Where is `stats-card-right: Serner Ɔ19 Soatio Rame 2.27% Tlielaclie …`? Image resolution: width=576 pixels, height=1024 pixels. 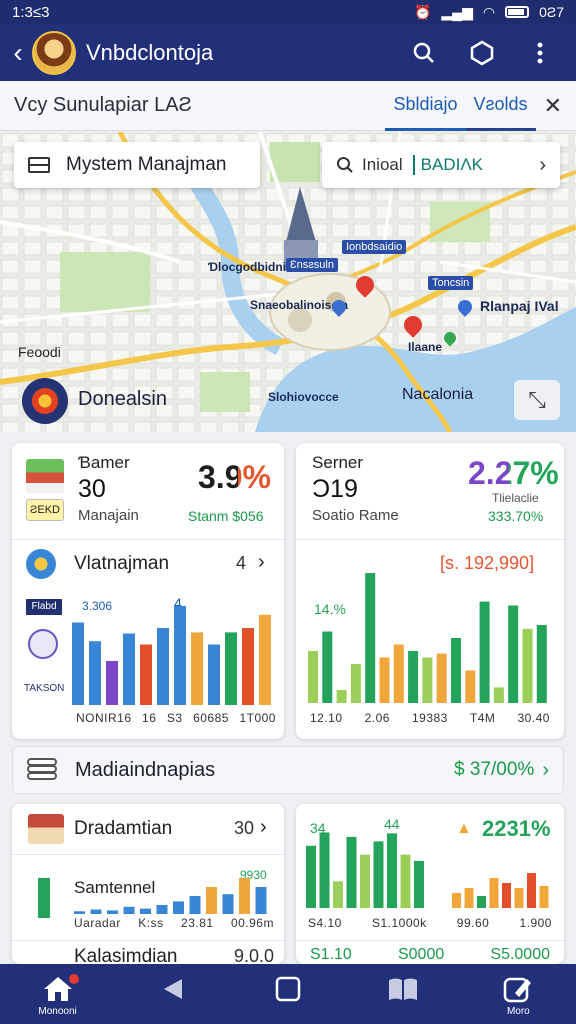
stats-card-right: Serner Ɔ19 Soatio Rame 2.27% Tlielaclie … is located at coordinates (430, 591).